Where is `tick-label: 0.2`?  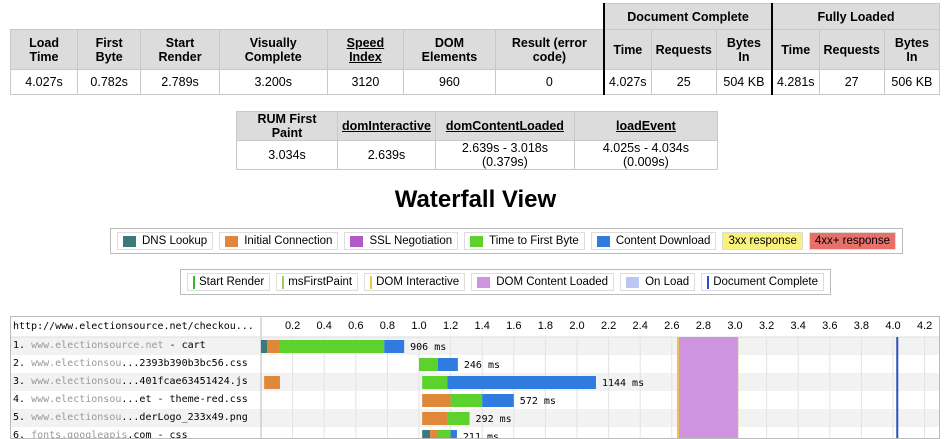 tick-label: 0.2 is located at coordinates (292, 326).